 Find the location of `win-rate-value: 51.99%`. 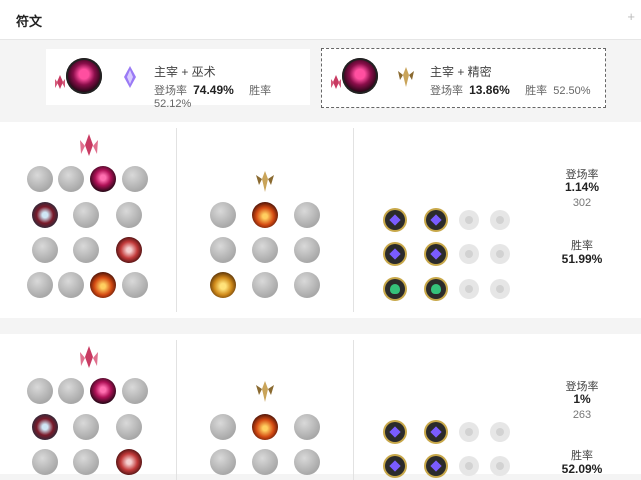

win-rate-value: 51.99% is located at coordinates (582, 259).